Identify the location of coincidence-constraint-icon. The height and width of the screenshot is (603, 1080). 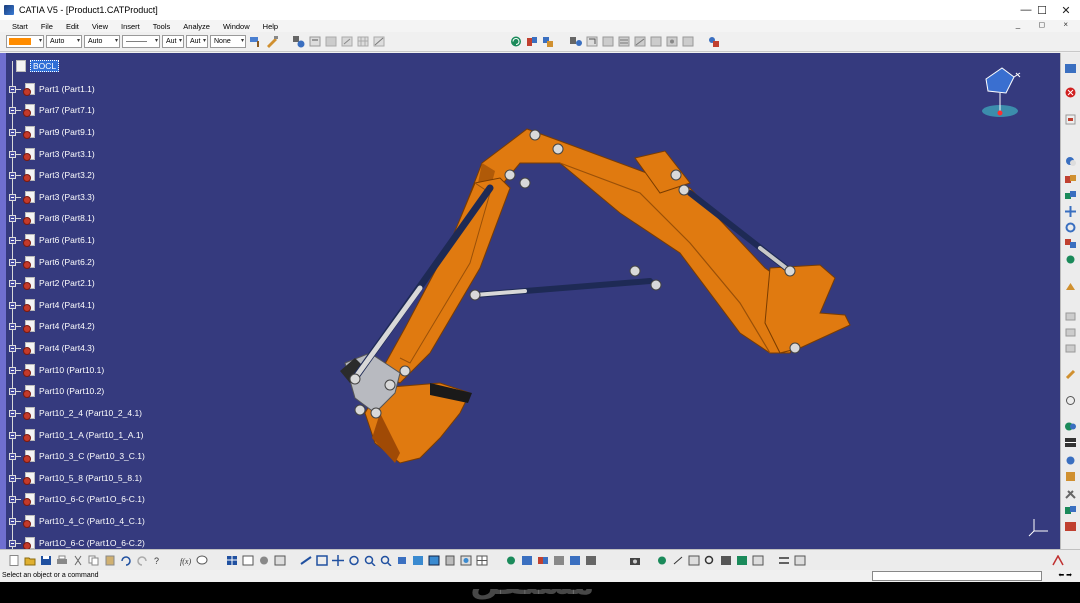
(1070, 286).